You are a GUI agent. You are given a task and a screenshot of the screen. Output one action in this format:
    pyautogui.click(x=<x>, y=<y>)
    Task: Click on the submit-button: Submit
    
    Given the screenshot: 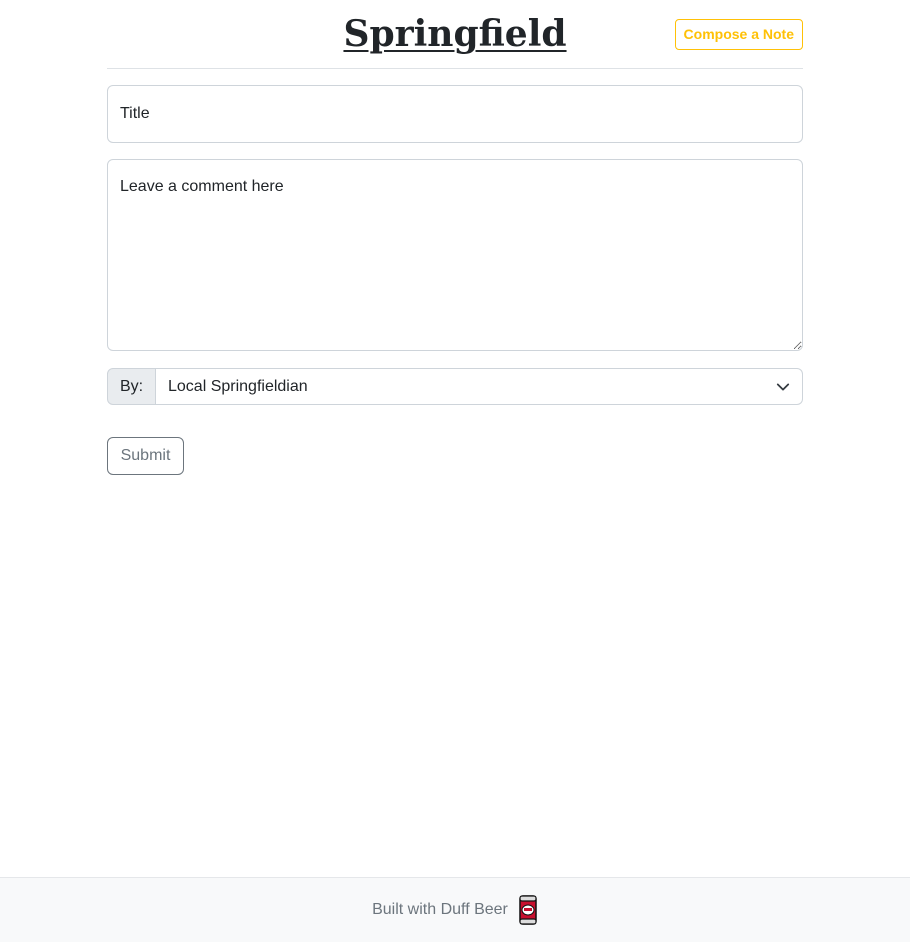 What is the action you would take?
    pyautogui.click(x=145, y=456)
    